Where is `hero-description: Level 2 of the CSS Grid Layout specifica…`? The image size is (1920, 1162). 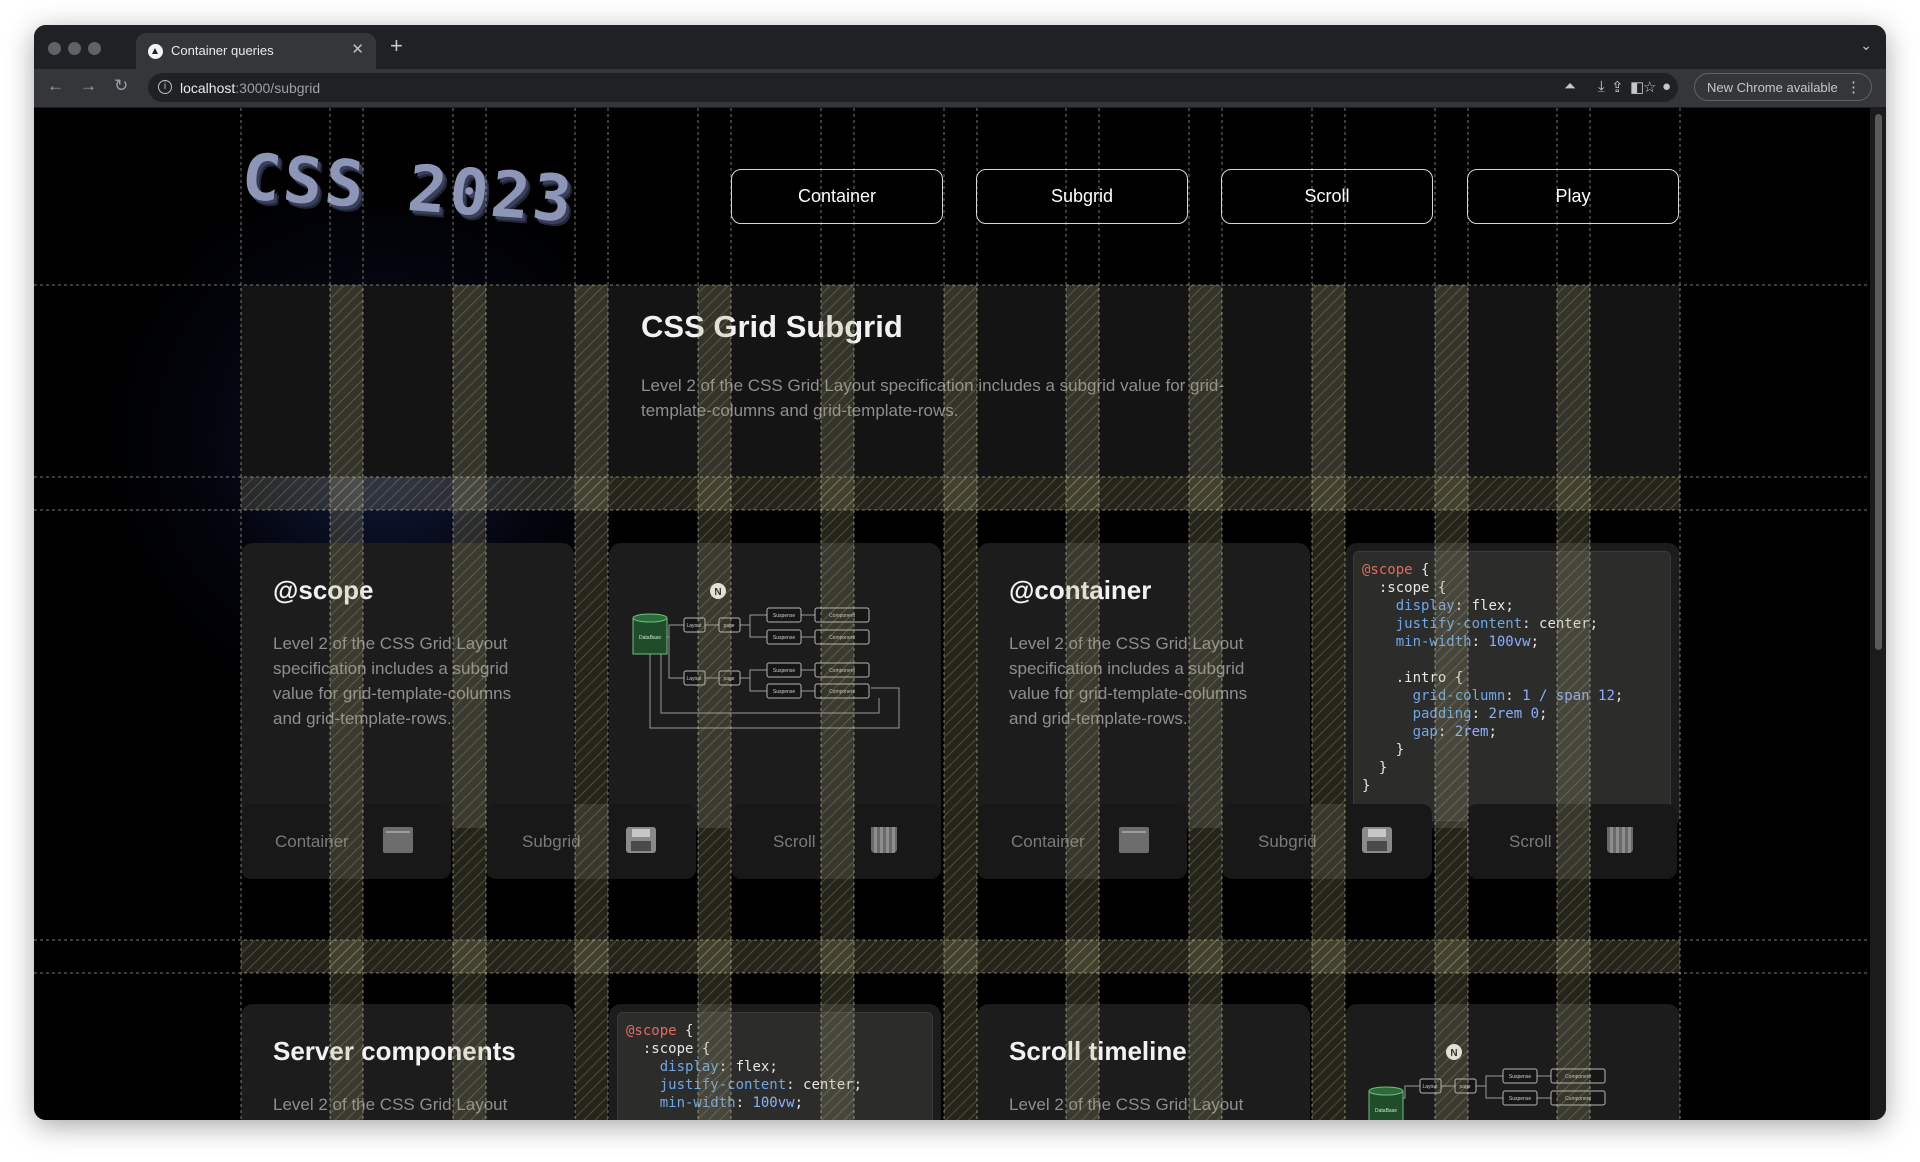 hero-description: Level 2 of the CSS Grid Layout specifica… is located at coordinates (933, 398).